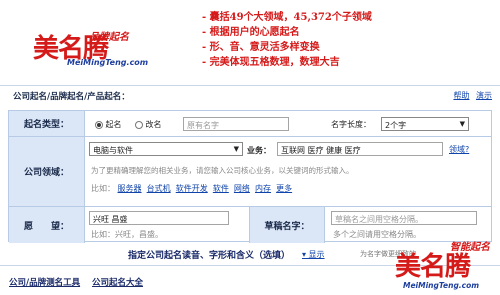 The image size is (500, 295). What do you see at coordinates (271, 62) in the screenshot?
I see `feature-item: - 完美体现五格数理，数理大吉` at bounding box center [271, 62].